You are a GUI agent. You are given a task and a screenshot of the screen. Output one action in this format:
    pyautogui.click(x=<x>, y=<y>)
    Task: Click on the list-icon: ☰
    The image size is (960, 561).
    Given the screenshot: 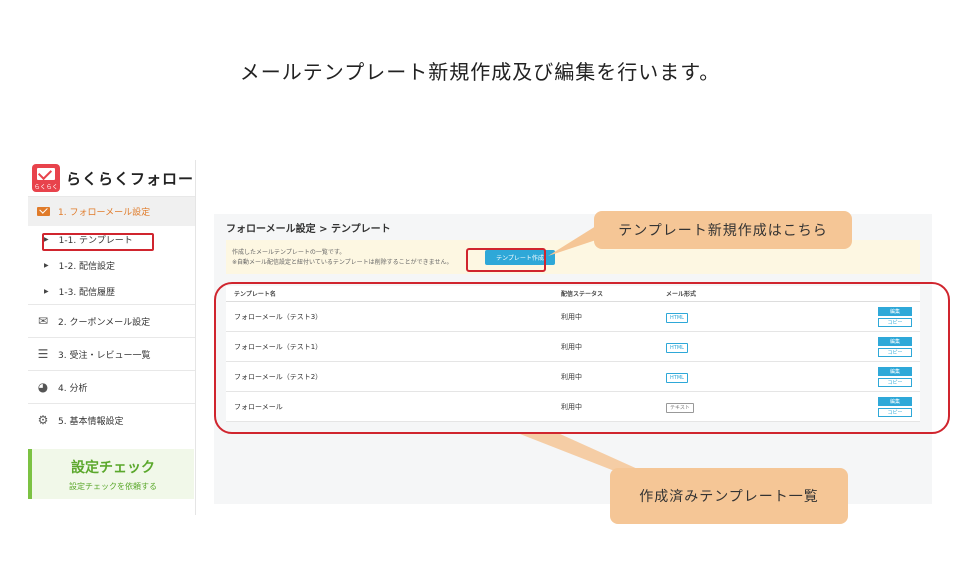 What is the action you would take?
    pyautogui.click(x=43, y=354)
    